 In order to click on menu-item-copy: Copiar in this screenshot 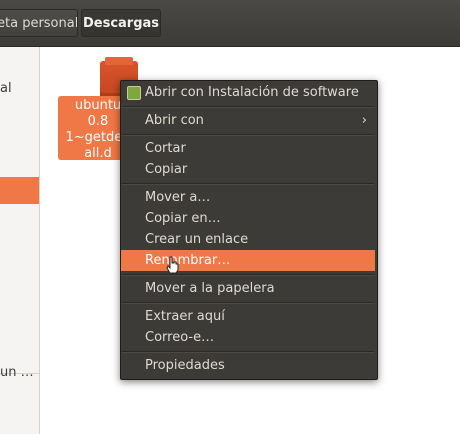, I will do `click(248, 169)`.